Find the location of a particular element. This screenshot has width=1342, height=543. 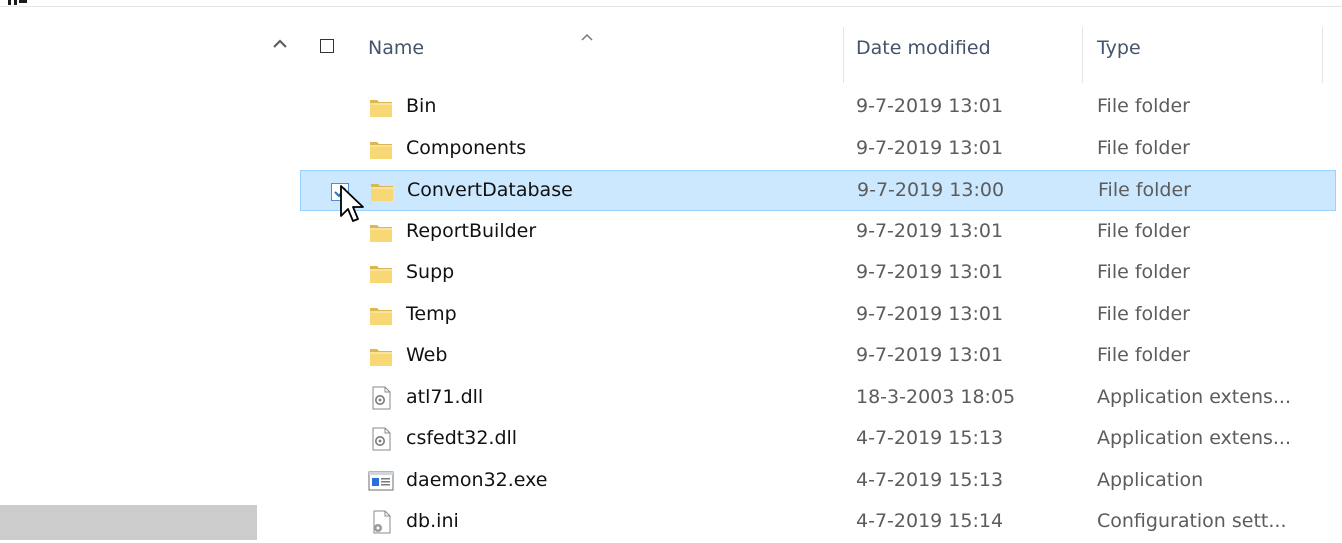

file-name: db.ini is located at coordinates (432, 521).